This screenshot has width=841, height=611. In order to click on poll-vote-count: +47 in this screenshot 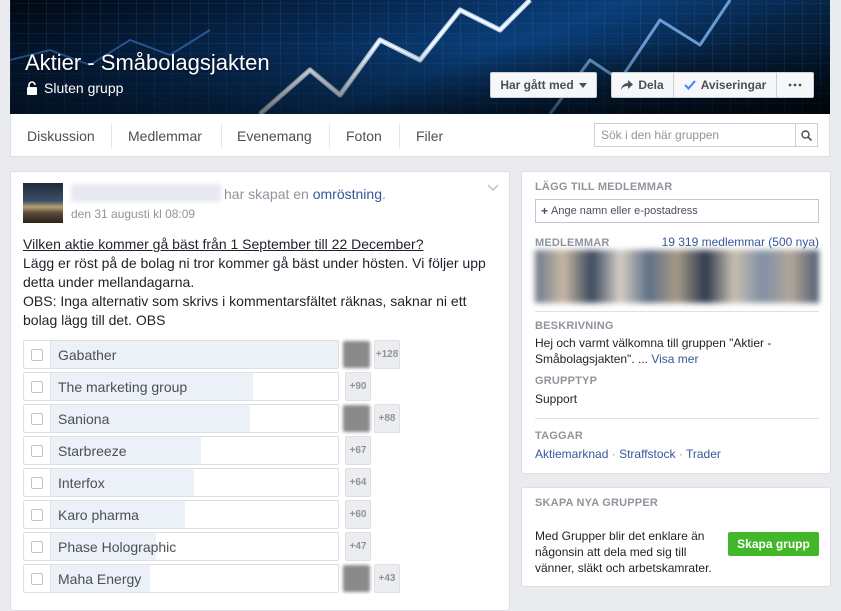, I will do `click(358, 546)`.